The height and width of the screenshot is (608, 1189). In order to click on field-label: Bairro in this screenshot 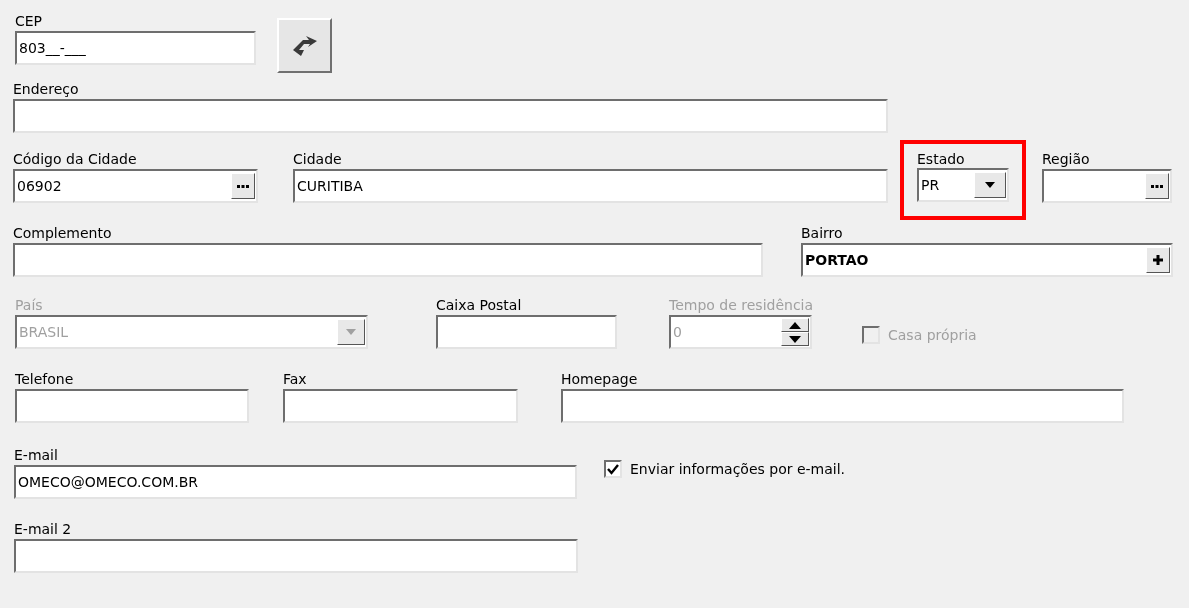, I will do `click(822, 233)`.